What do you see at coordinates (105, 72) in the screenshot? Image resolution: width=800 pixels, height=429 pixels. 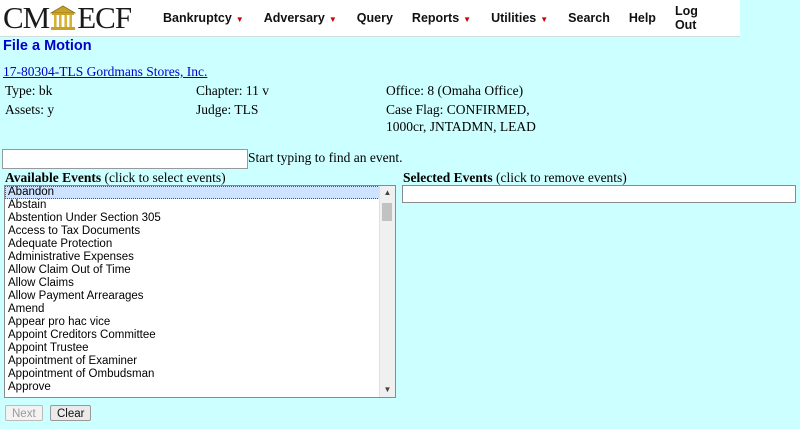 I see `case-link: 17-80304-TLS Gordmans Stores, Inc.` at bounding box center [105, 72].